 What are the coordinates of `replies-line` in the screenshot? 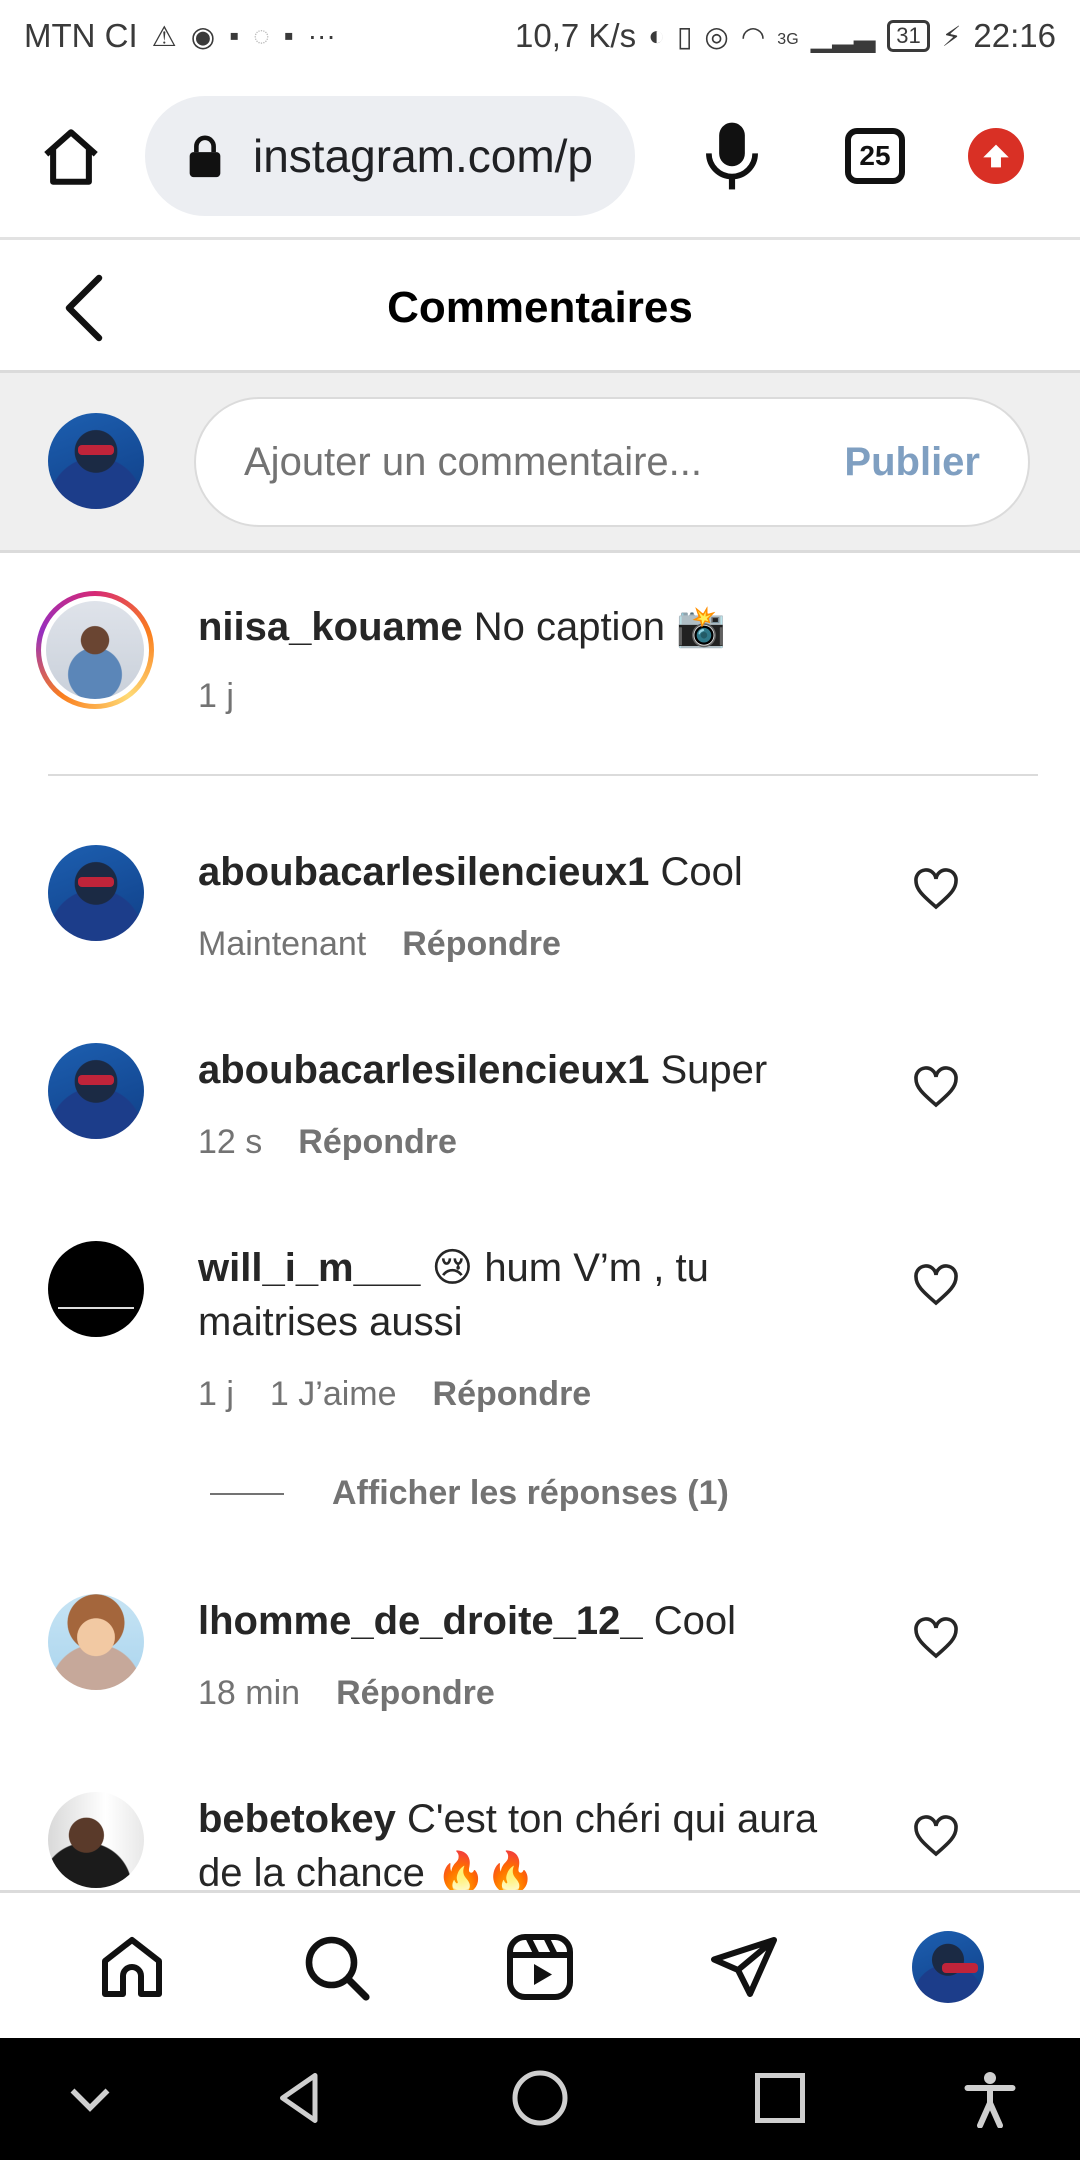 It's located at (247, 1493).